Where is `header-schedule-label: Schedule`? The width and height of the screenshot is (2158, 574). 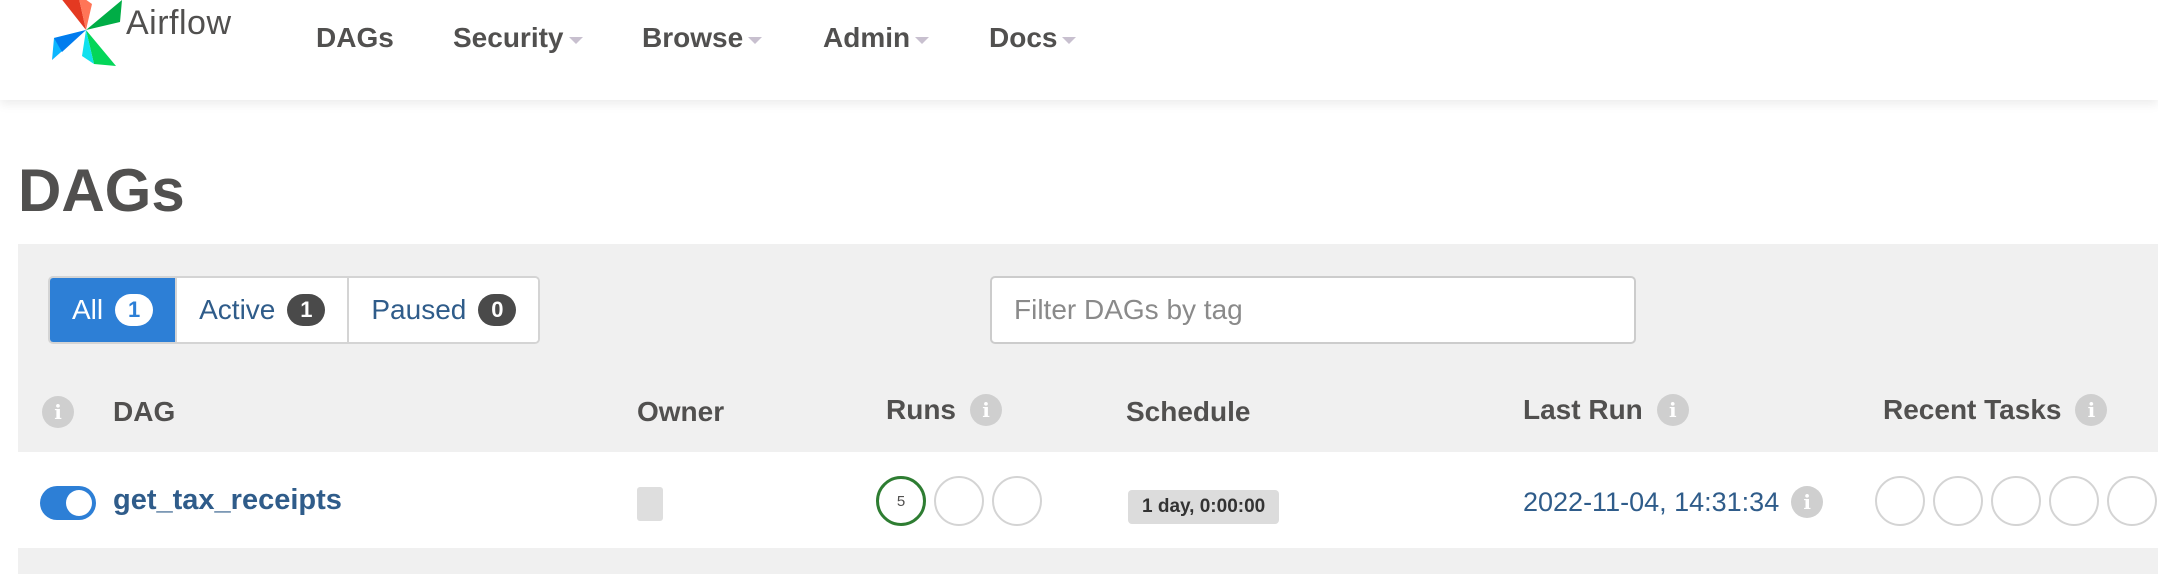 header-schedule-label: Schedule is located at coordinates (1188, 411).